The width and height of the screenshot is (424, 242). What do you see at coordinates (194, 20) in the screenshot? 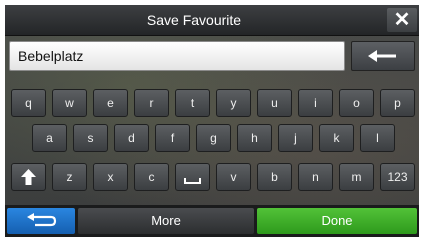
I see `dialog-title: Save Favourite` at bounding box center [194, 20].